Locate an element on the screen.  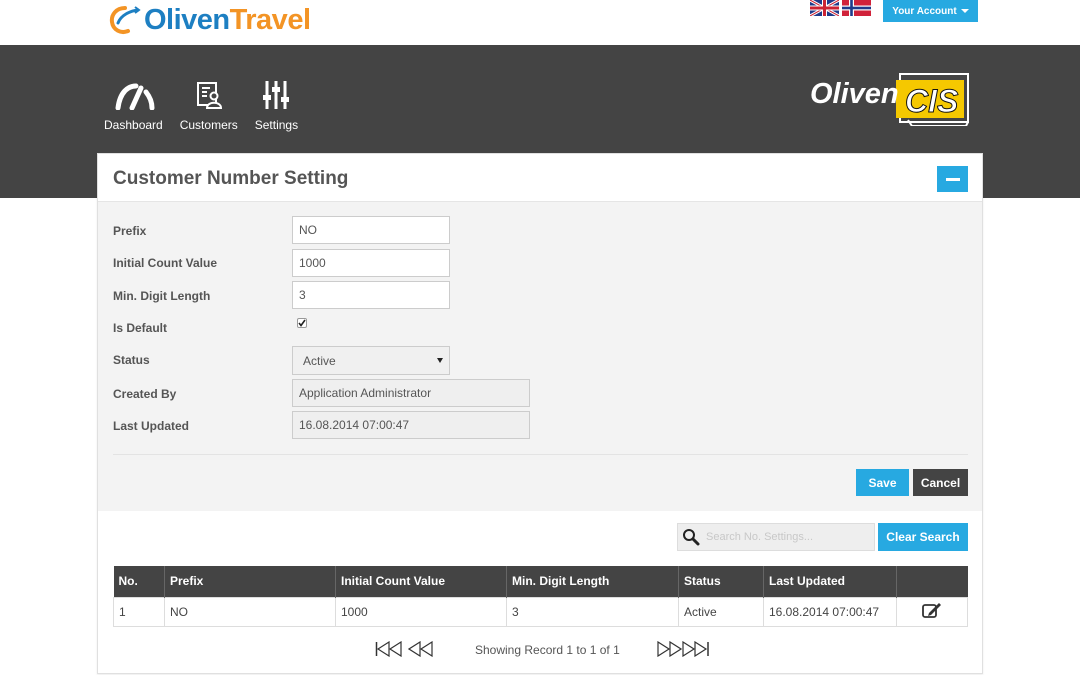
pagination: Showing Record 1 to 1 of 1 is located at coordinates (540, 649).